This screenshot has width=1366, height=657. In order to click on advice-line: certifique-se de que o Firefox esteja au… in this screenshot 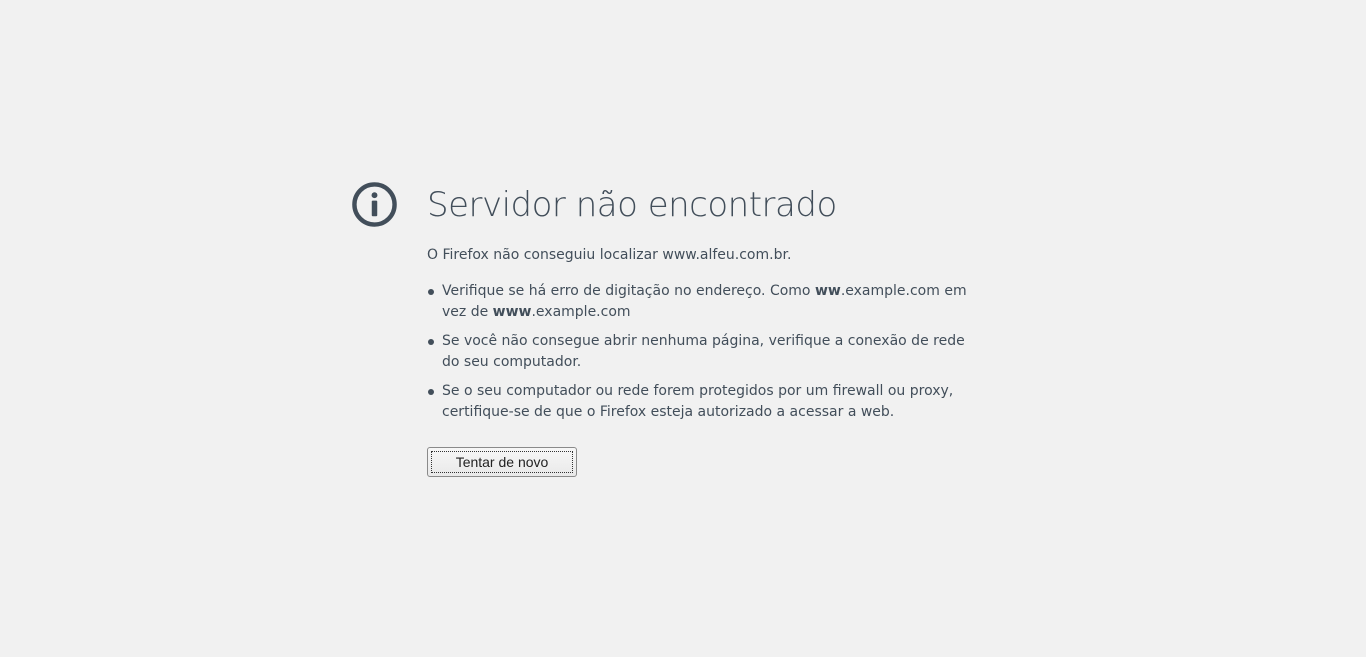, I will do `click(668, 412)`.